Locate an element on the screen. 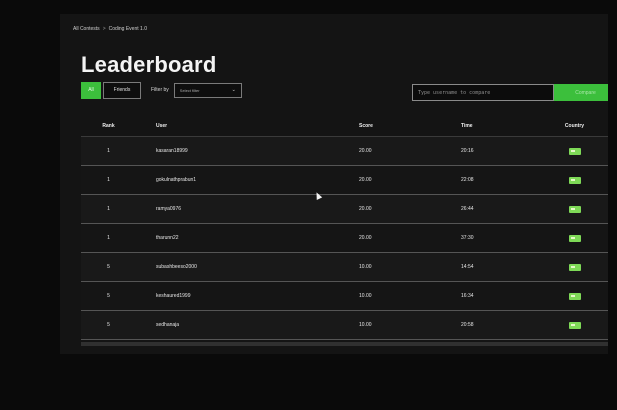 The height and width of the screenshot is (410, 617). all-filter-button: All is located at coordinates (91, 90).